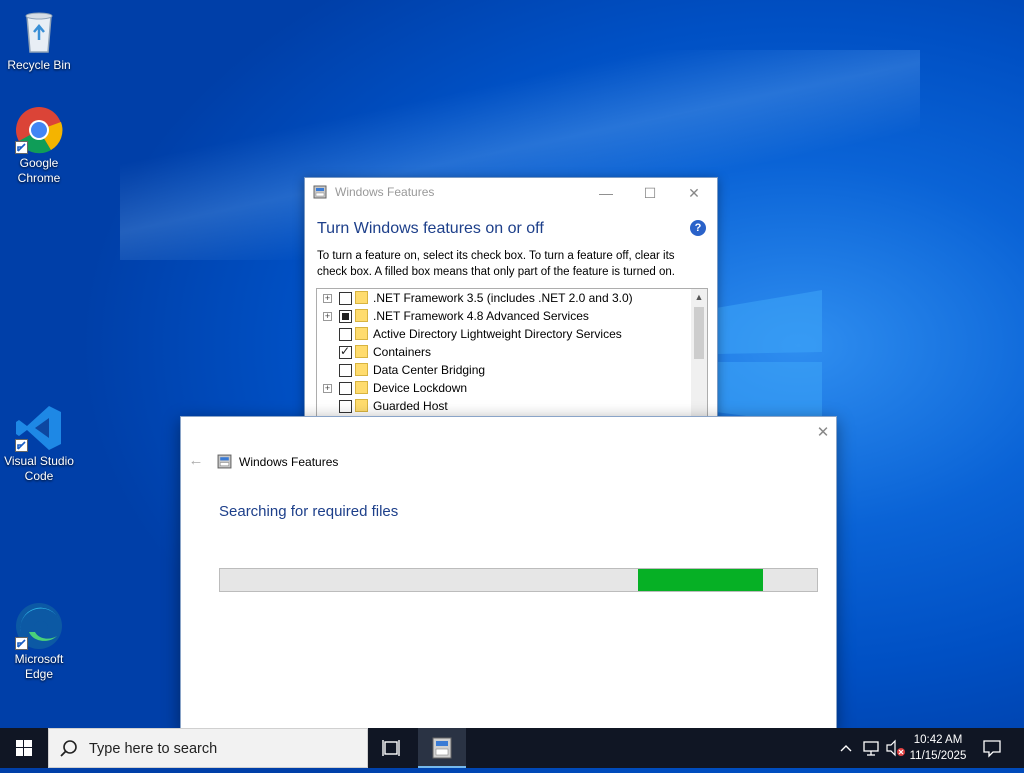  Describe the element at coordinates (39, 428) in the screenshot. I see `vscode-icon` at that location.